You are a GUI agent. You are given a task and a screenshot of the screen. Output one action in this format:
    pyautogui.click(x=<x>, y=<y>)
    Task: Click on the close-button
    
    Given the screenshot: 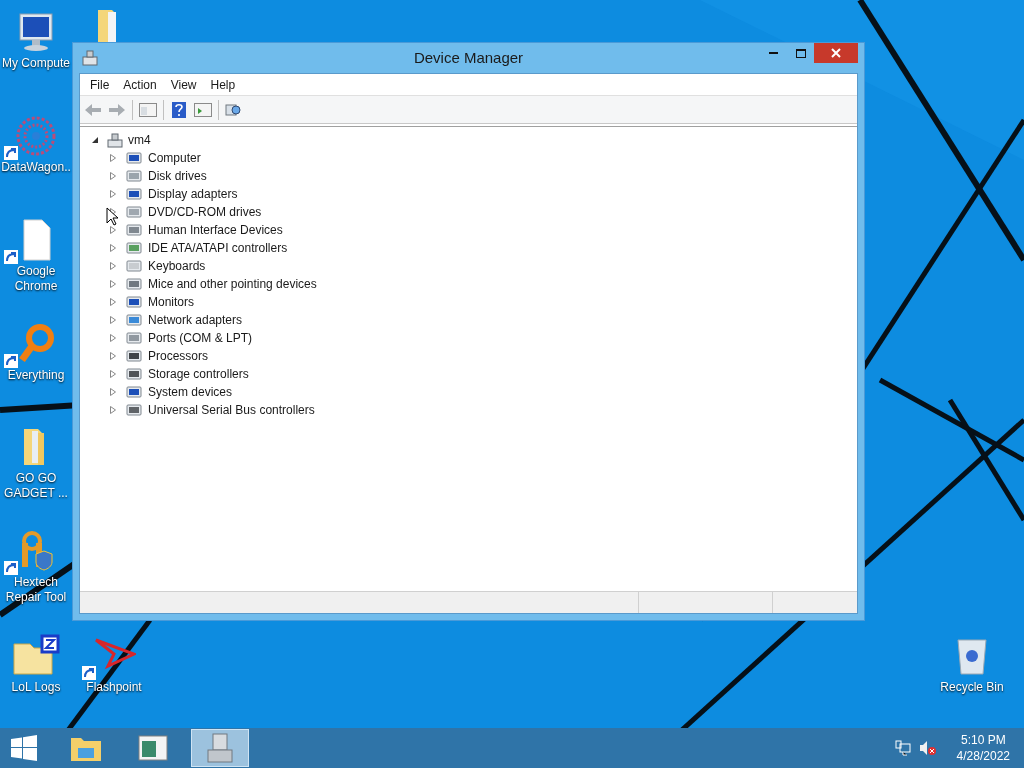 What is the action you would take?
    pyautogui.click(x=836, y=53)
    